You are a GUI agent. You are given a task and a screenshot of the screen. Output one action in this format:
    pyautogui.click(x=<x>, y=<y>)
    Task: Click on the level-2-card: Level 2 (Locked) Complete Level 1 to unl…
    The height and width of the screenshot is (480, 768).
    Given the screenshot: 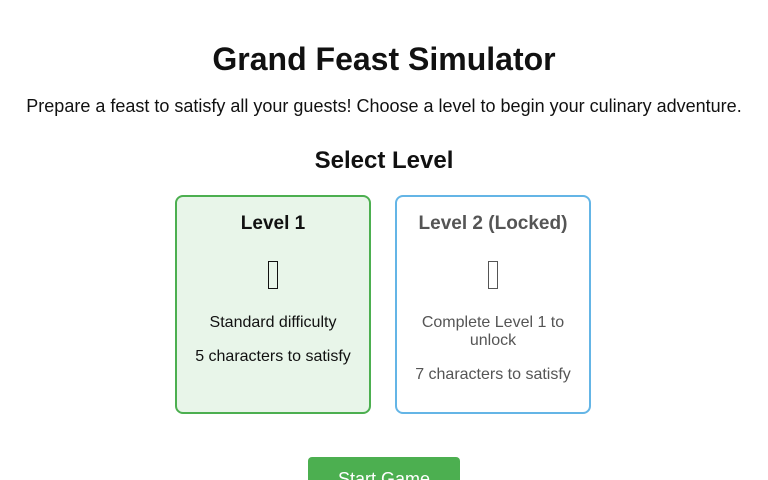 What is the action you would take?
    pyautogui.click(x=493, y=304)
    